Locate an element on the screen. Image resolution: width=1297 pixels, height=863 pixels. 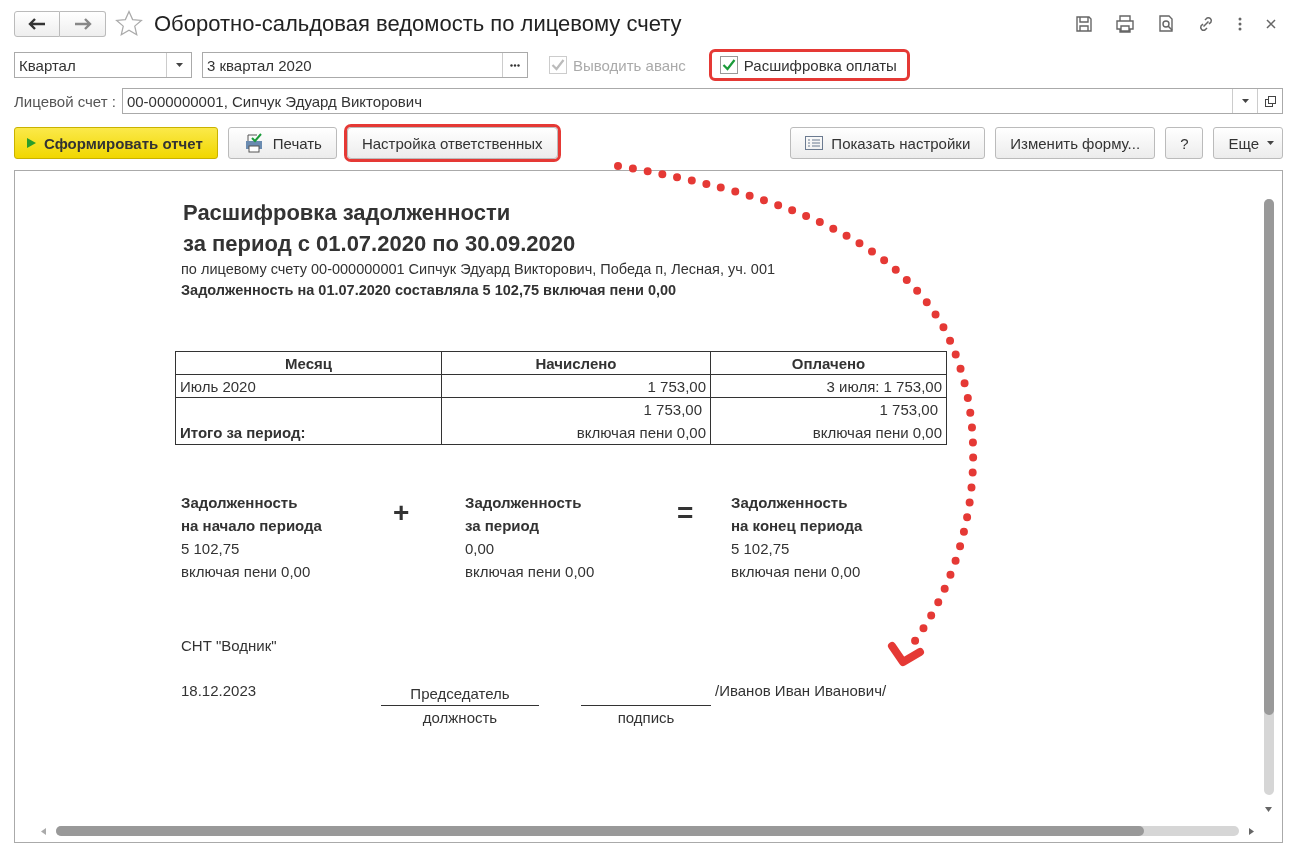
caret-icon is located at coordinates (1270, 143).